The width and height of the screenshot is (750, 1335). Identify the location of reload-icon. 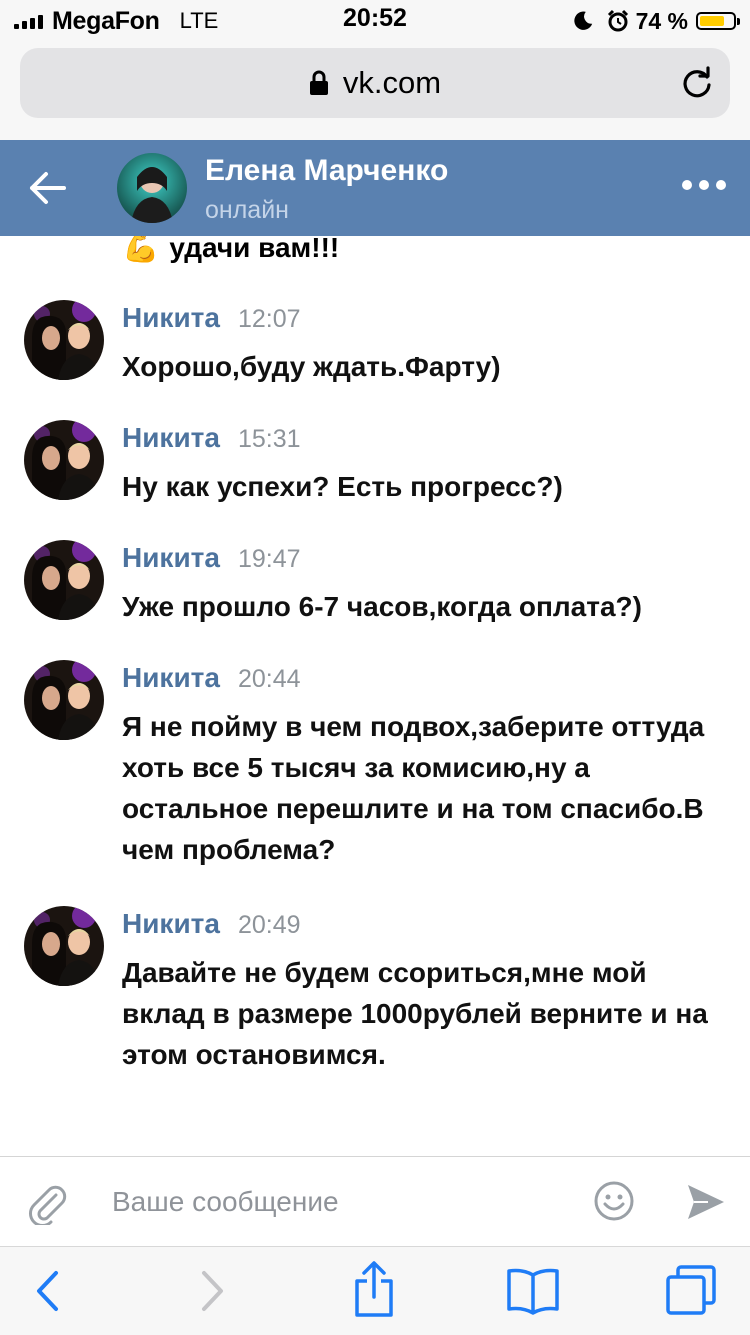
(697, 83).